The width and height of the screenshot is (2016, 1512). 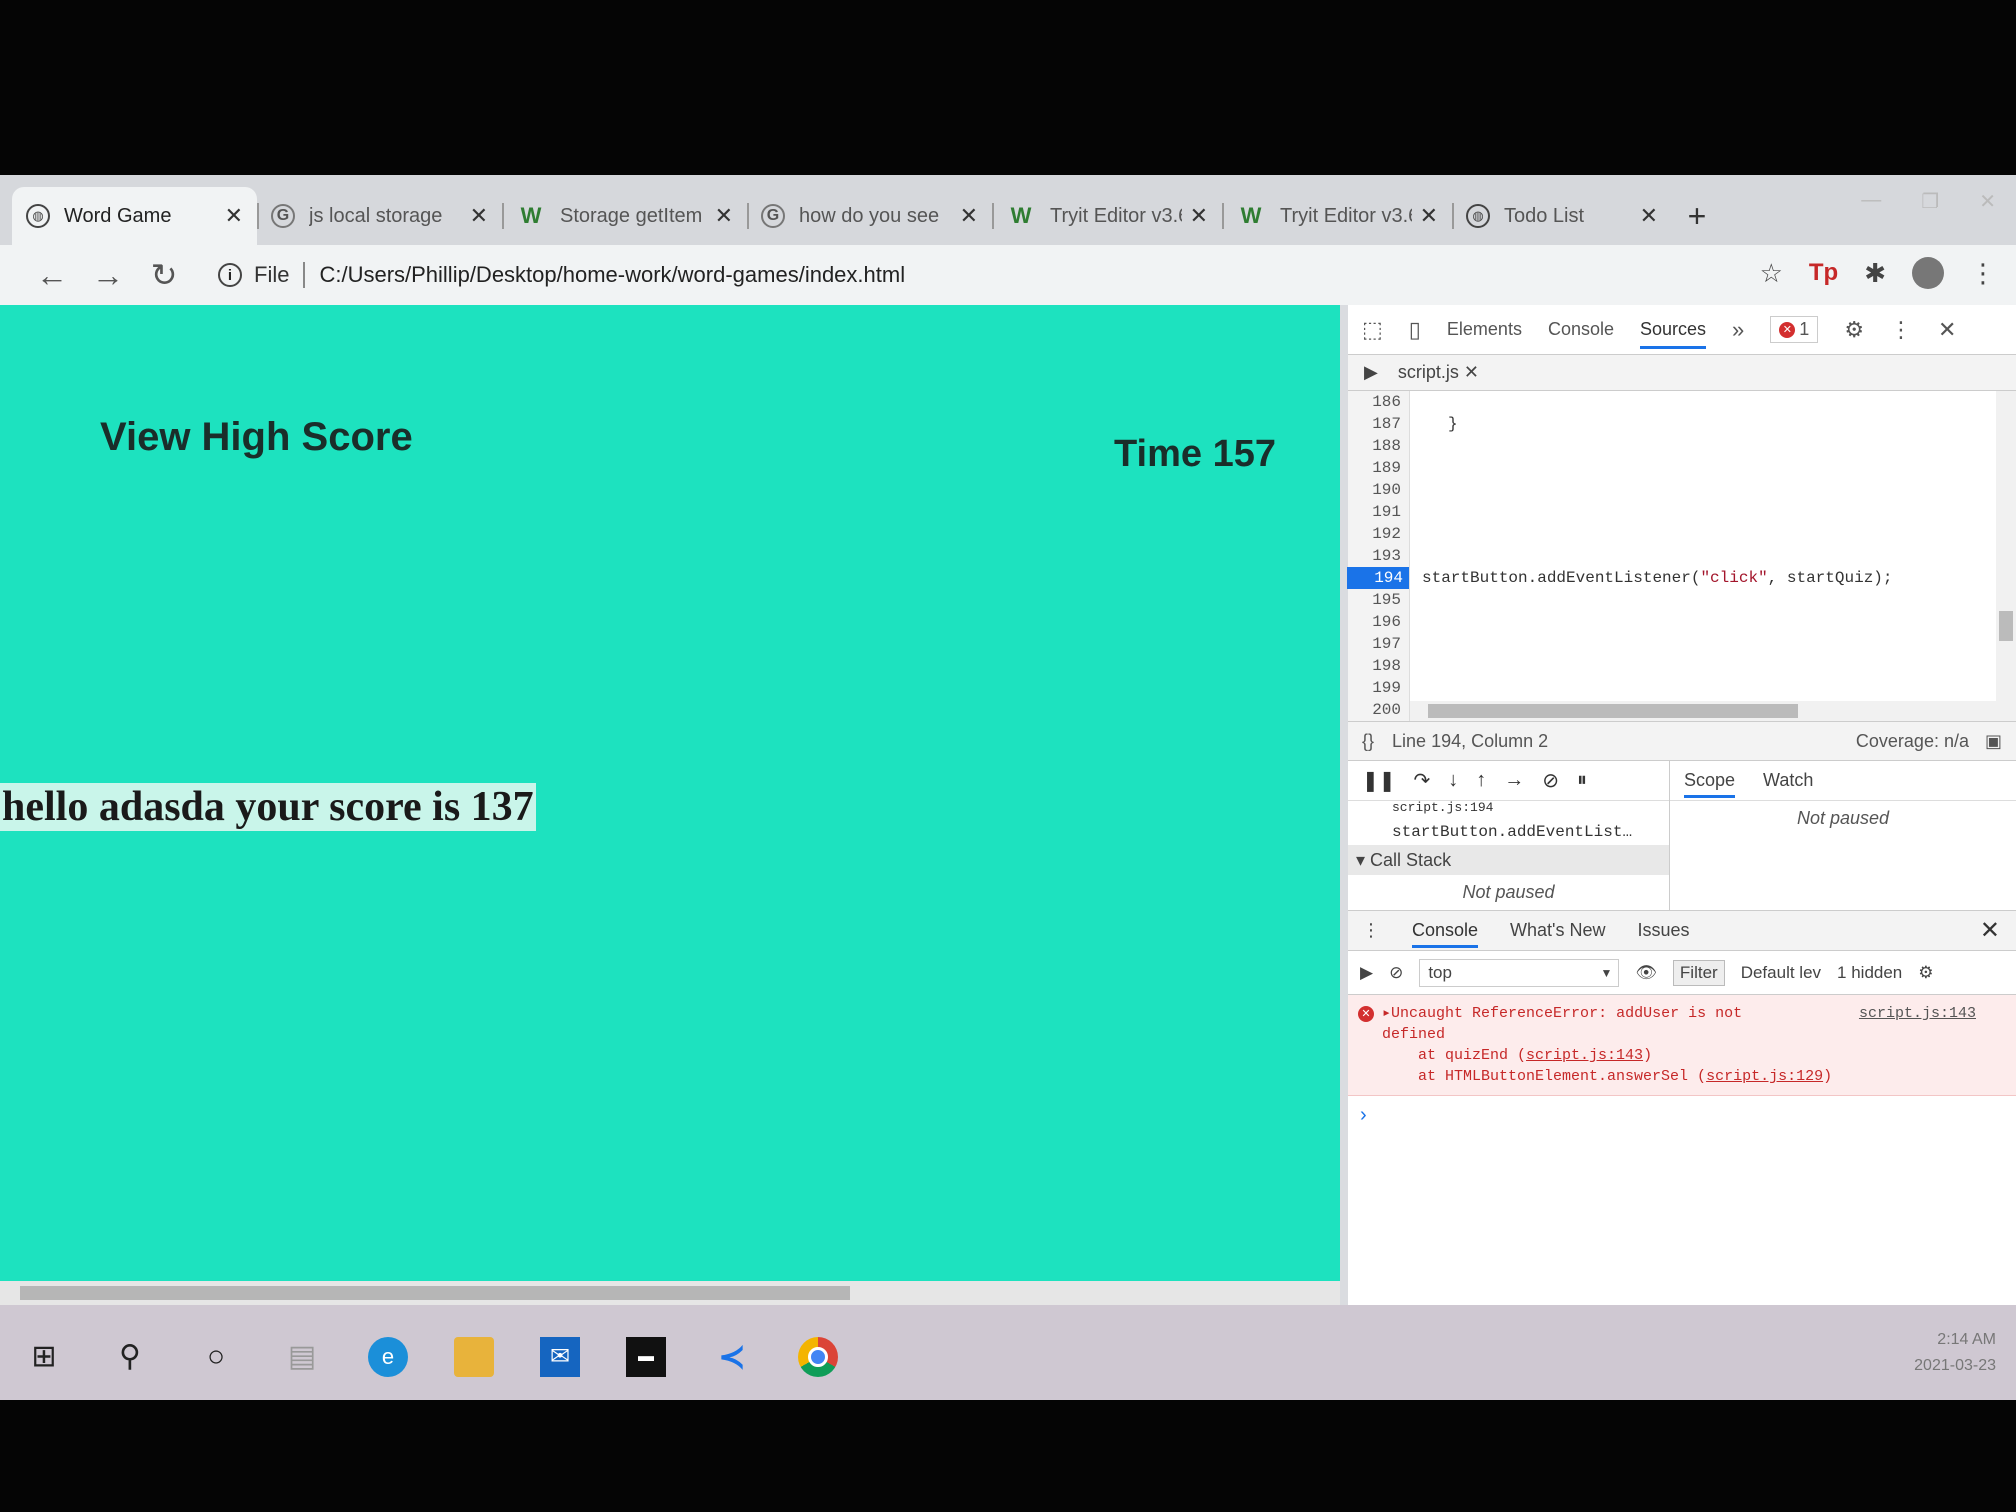 I want to click on mail-icon: ✉, so click(x=560, y=1356).